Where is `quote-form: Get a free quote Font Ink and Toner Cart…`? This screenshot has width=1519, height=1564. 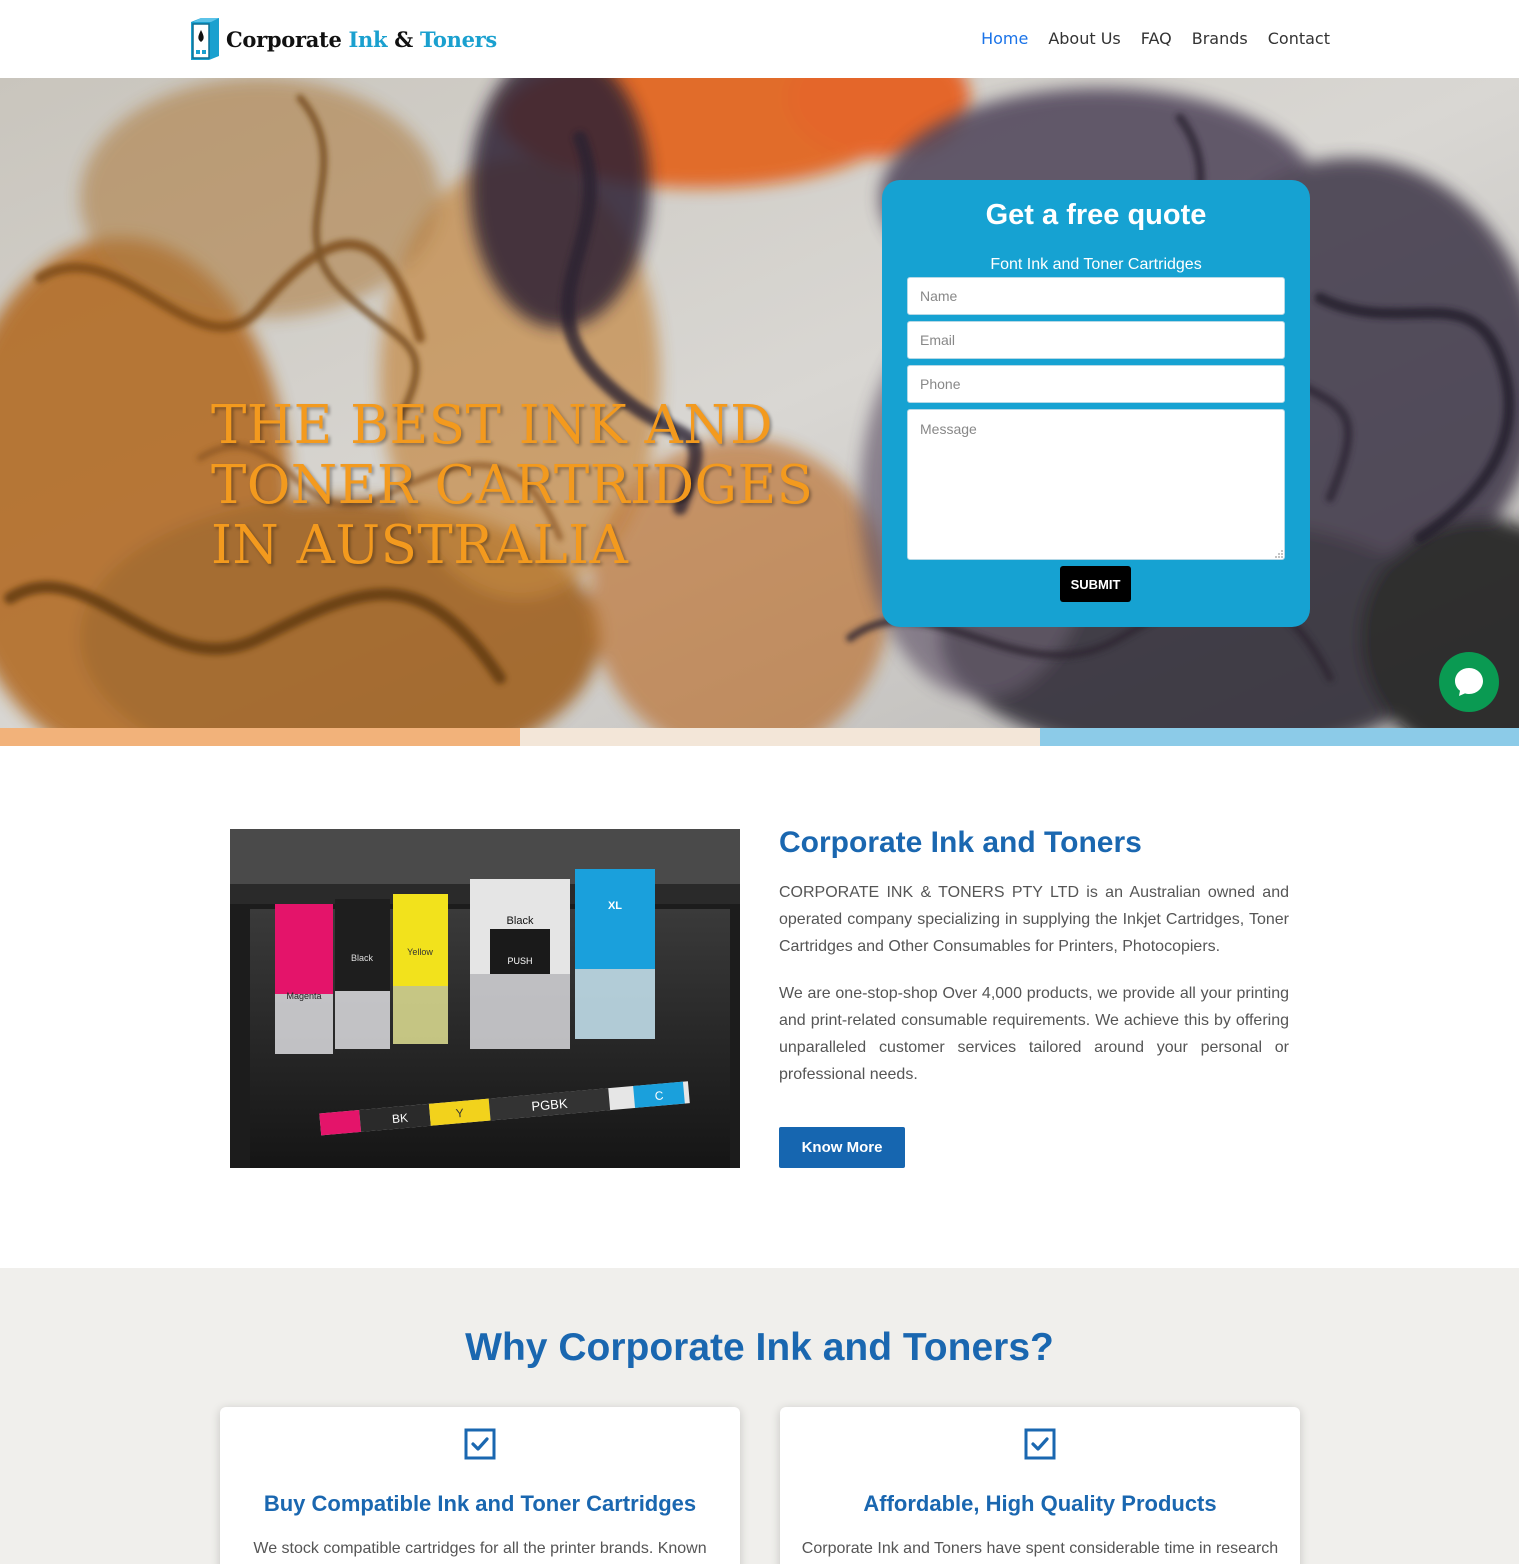 quote-form: Get a free quote Font Ink and Toner Cart… is located at coordinates (1096, 403).